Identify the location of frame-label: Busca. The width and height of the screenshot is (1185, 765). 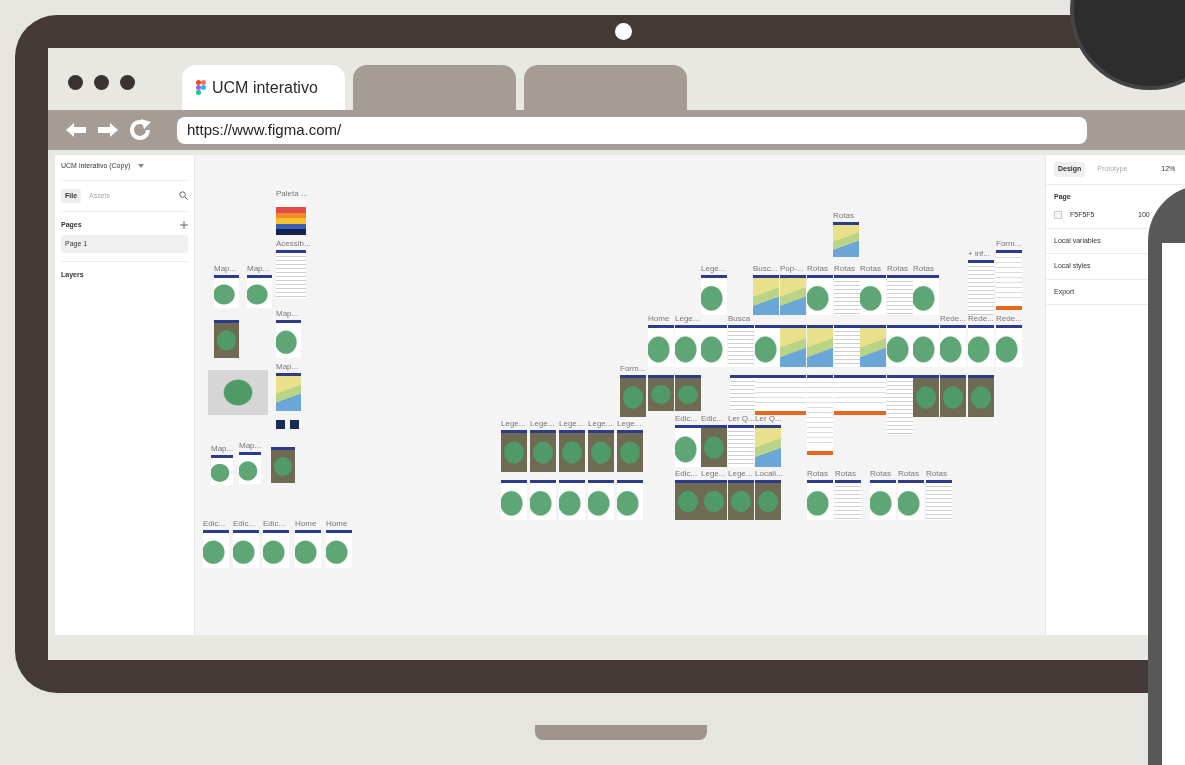
(739, 318).